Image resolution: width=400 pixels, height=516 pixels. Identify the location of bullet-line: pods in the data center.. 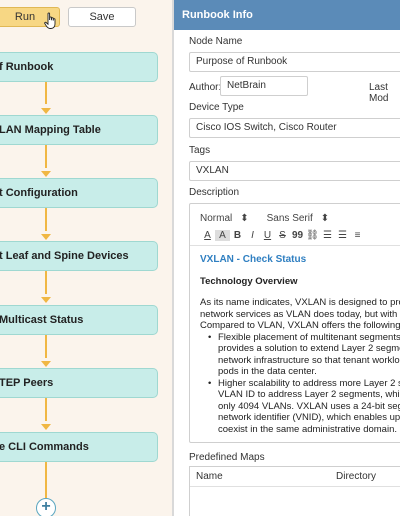
(267, 371).